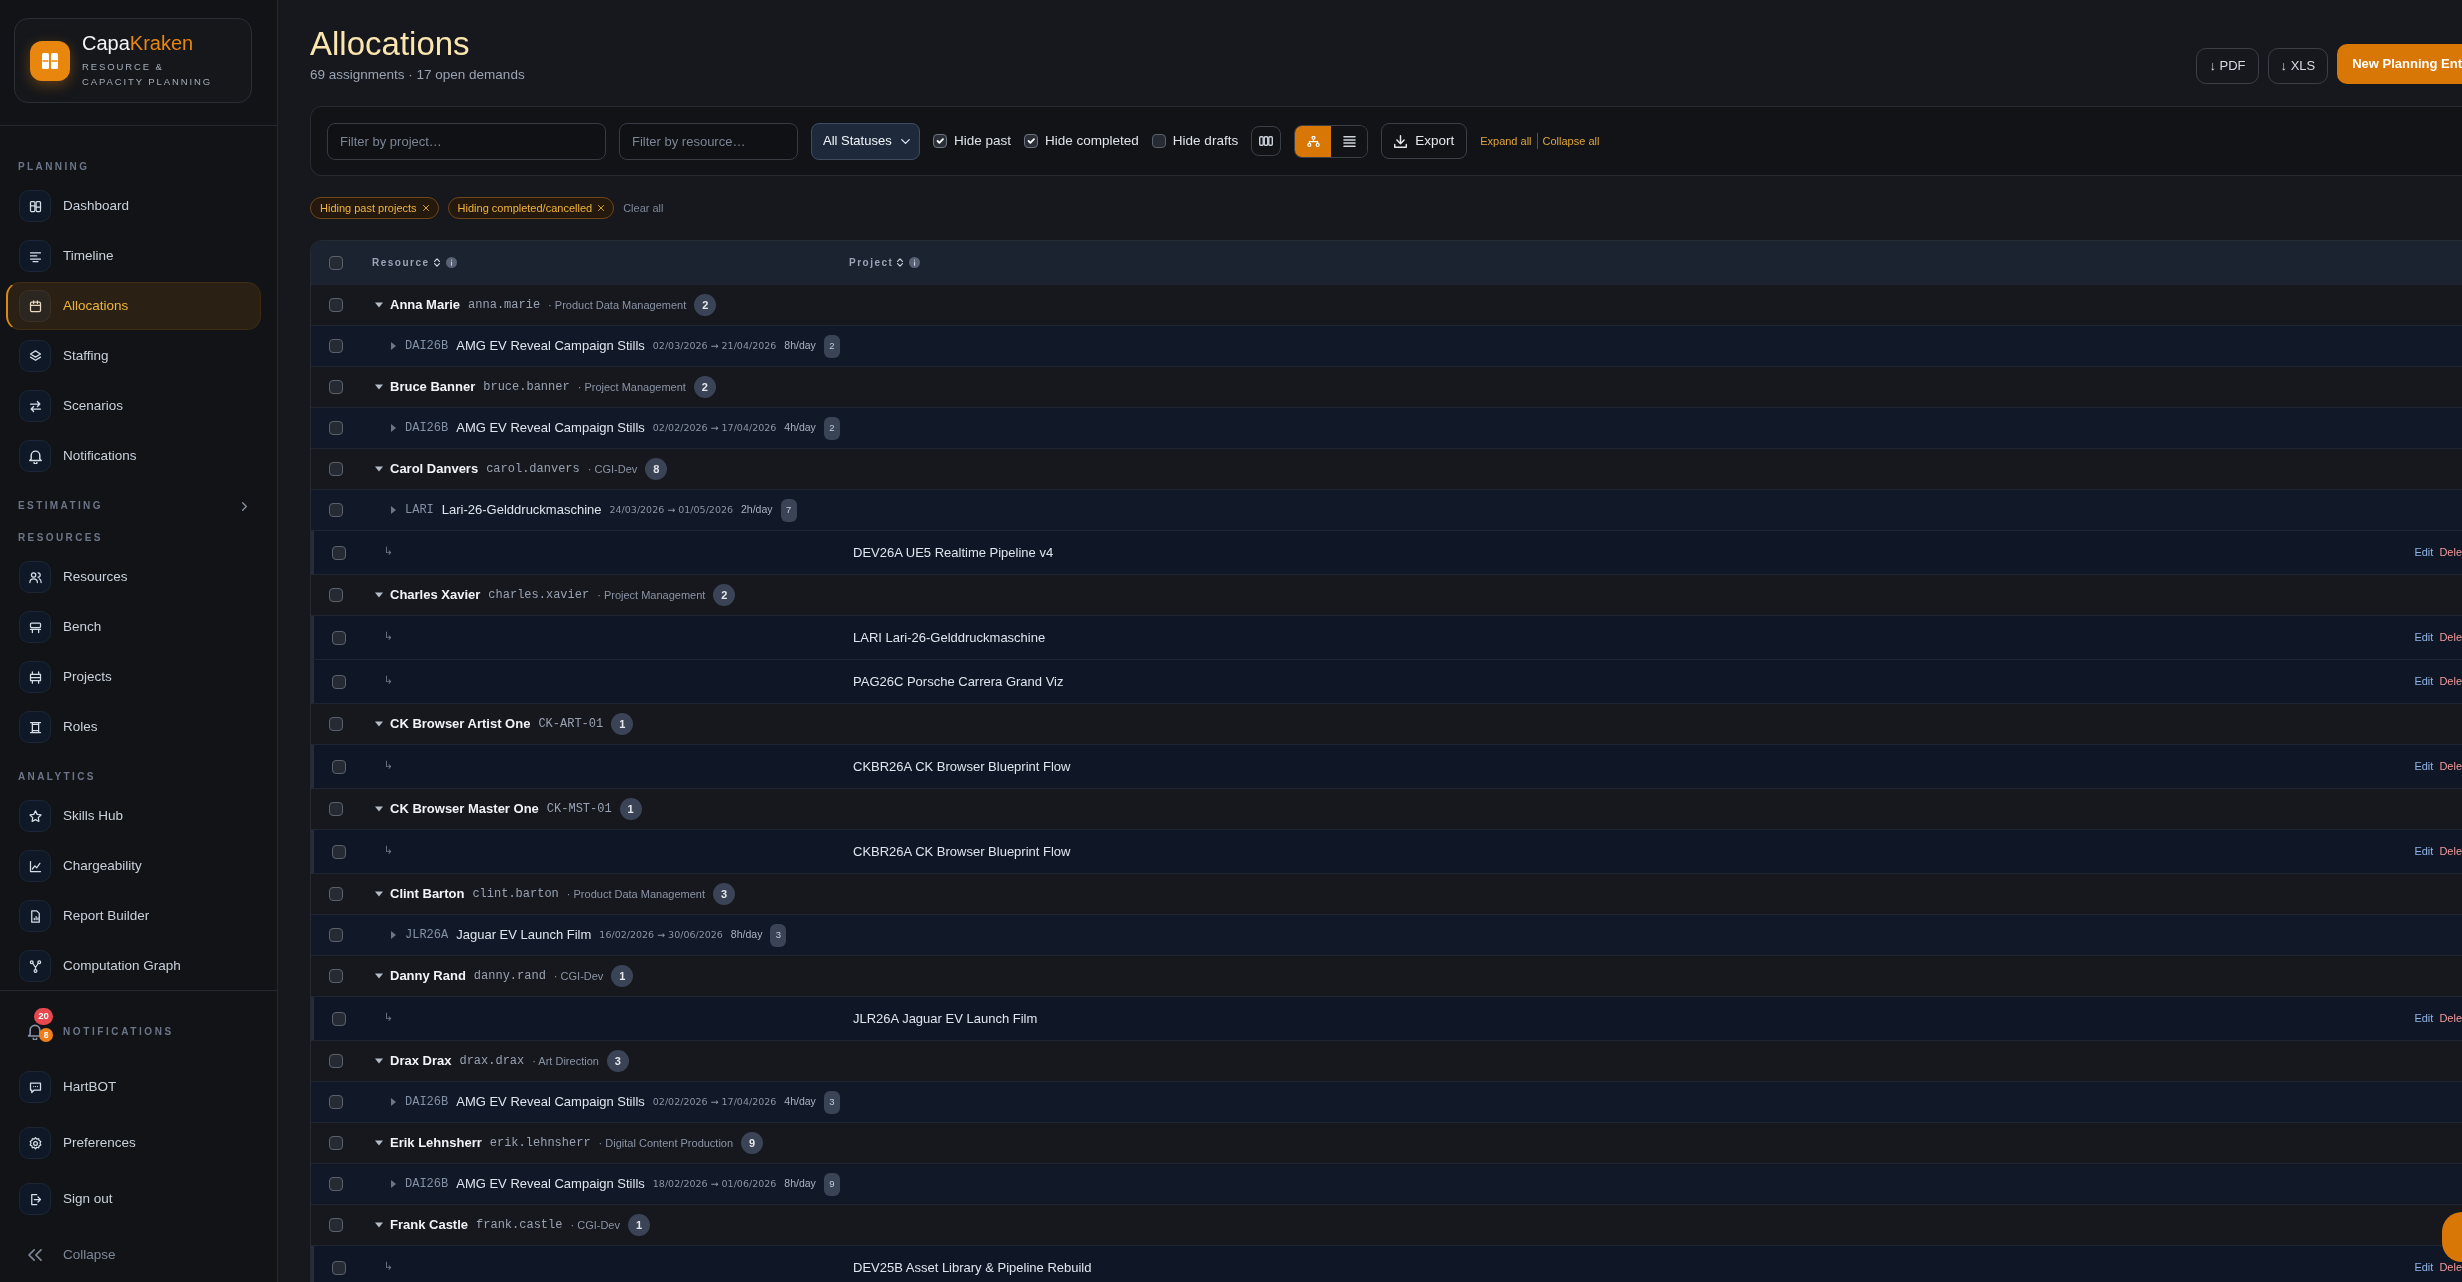  I want to click on nav-item: HartBOT, so click(133, 1087).